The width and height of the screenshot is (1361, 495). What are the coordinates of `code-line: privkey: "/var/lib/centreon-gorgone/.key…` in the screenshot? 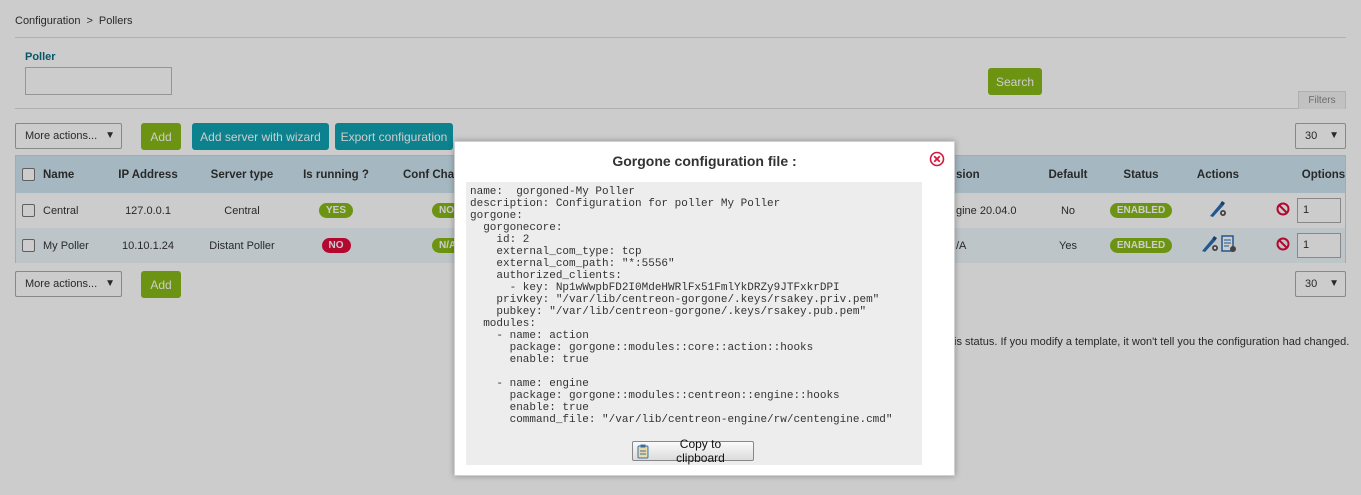 It's located at (675, 300).